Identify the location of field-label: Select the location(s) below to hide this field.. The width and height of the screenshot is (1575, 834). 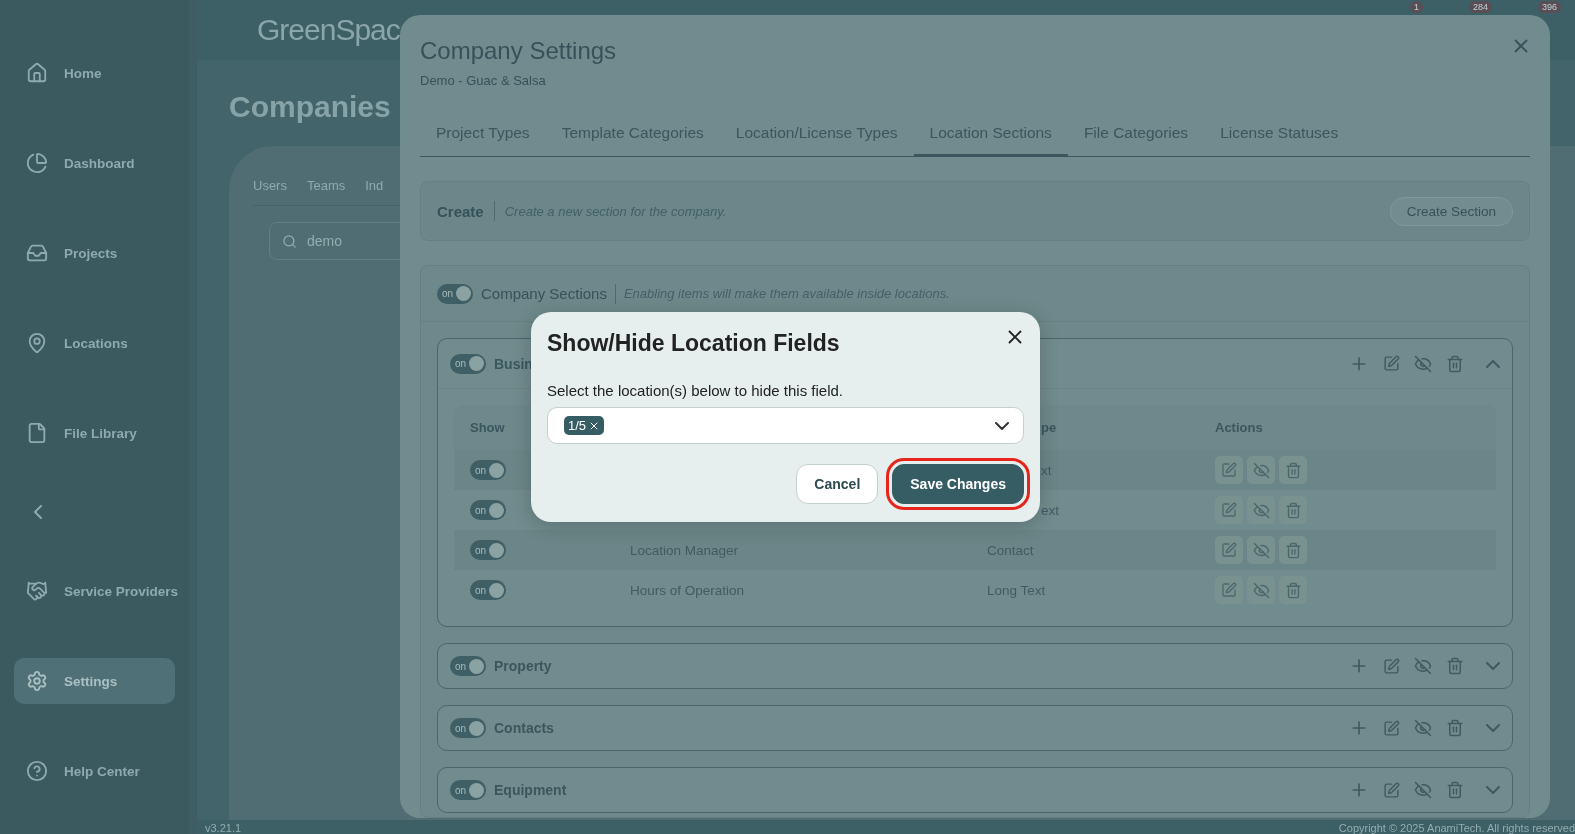
(695, 390).